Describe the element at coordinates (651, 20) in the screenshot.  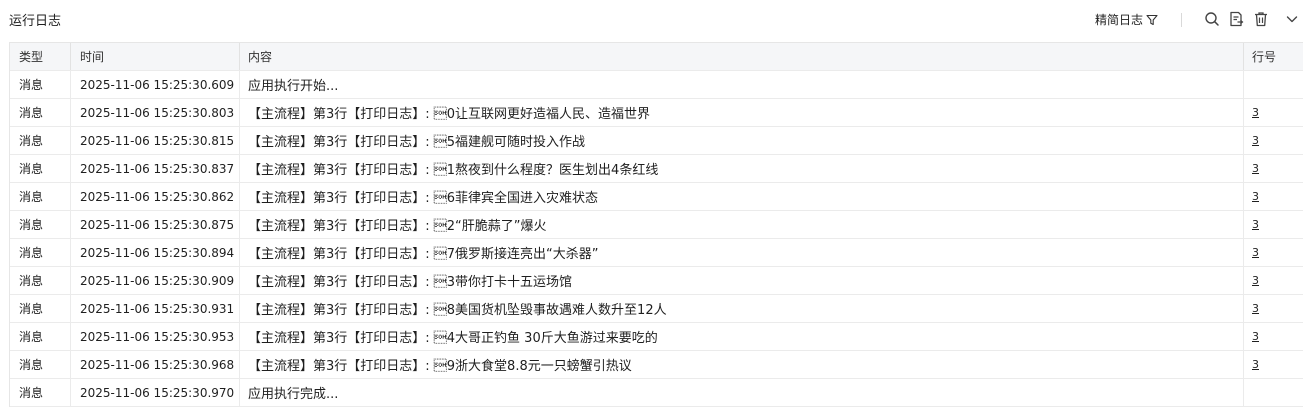
I see `log-header: 运行日志 精简日志` at that location.